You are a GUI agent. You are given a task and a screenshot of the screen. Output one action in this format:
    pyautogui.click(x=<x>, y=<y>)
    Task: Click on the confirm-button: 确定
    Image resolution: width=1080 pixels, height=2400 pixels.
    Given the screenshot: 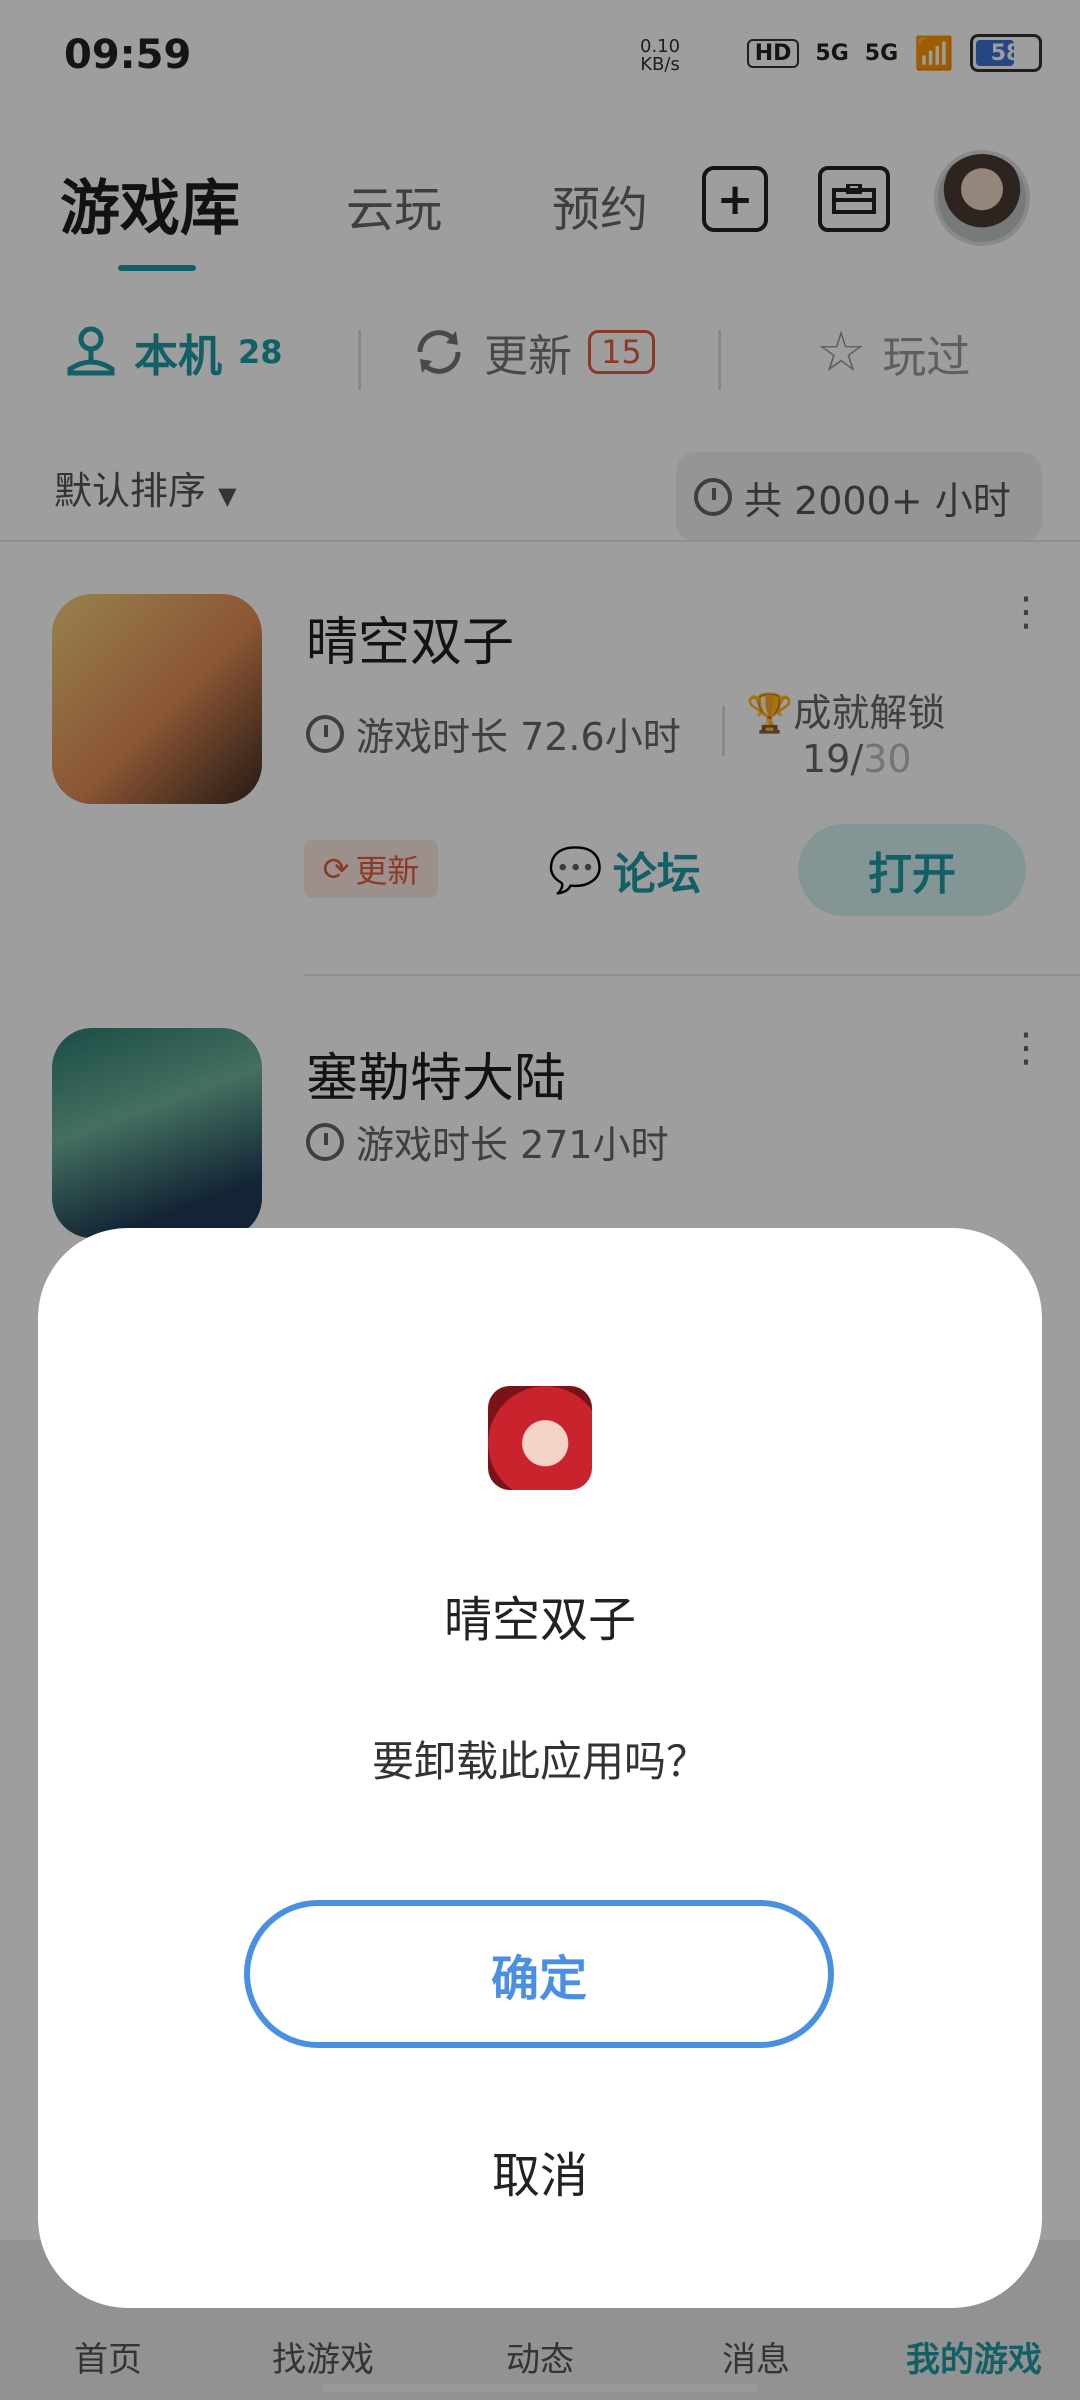 What is the action you would take?
    pyautogui.click(x=539, y=1974)
    